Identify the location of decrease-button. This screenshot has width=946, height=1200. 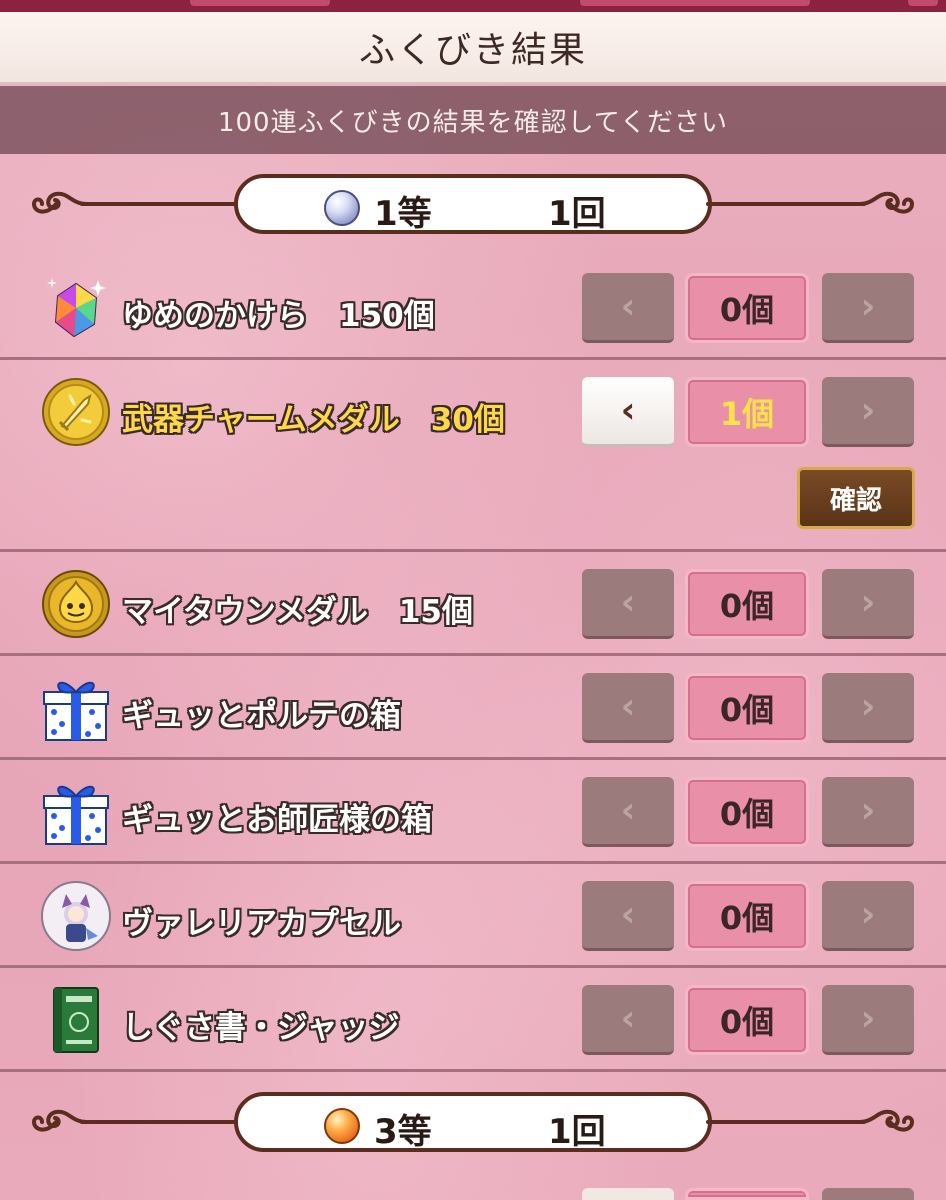
(628, 1194).